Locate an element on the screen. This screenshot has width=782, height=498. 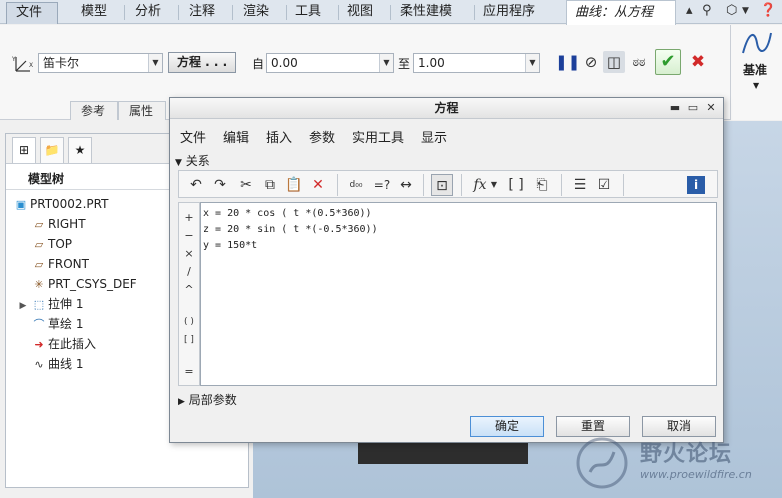
operator-brackets: [ ] is located at coordinates (189, 340).